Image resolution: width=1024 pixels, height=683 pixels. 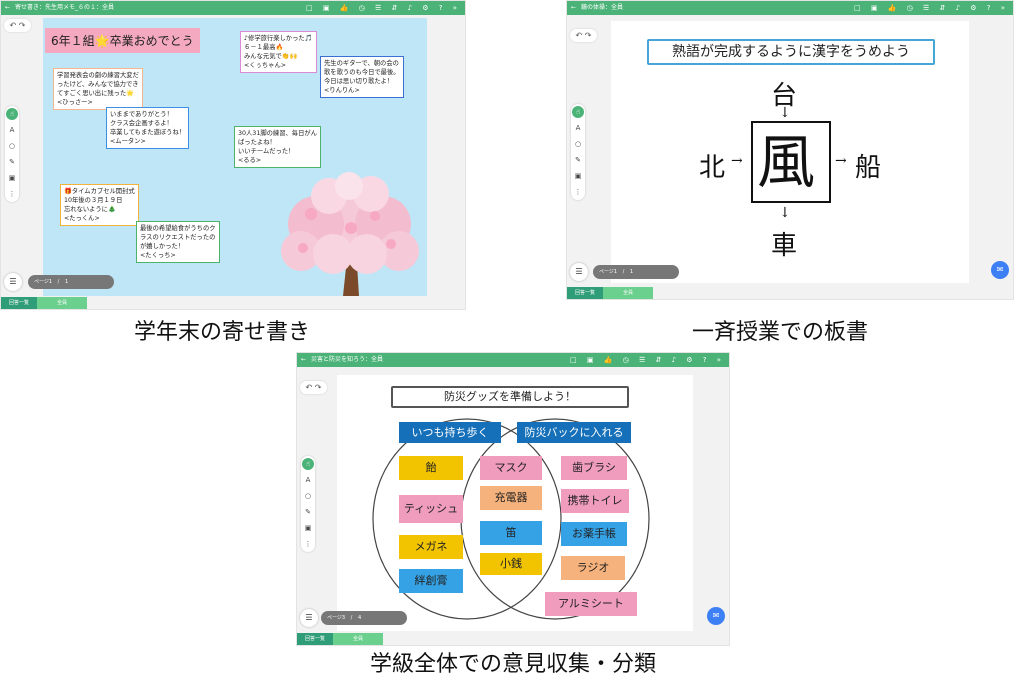 What do you see at coordinates (786, 162) in the screenshot?
I see `center-kanji: 風` at bounding box center [786, 162].